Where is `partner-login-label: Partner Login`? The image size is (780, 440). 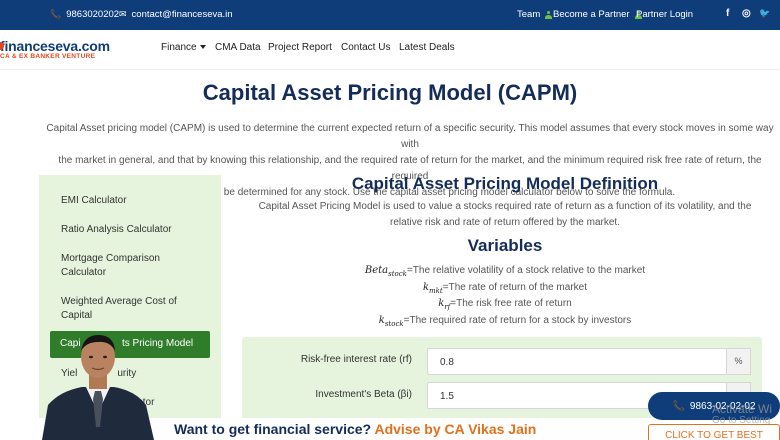
partner-login-label: Partner Login is located at coordinates (665, 14).